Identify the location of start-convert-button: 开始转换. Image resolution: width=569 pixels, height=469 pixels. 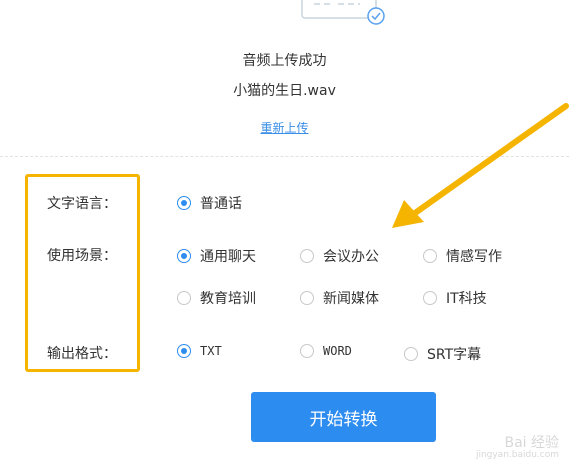
(343, 417).